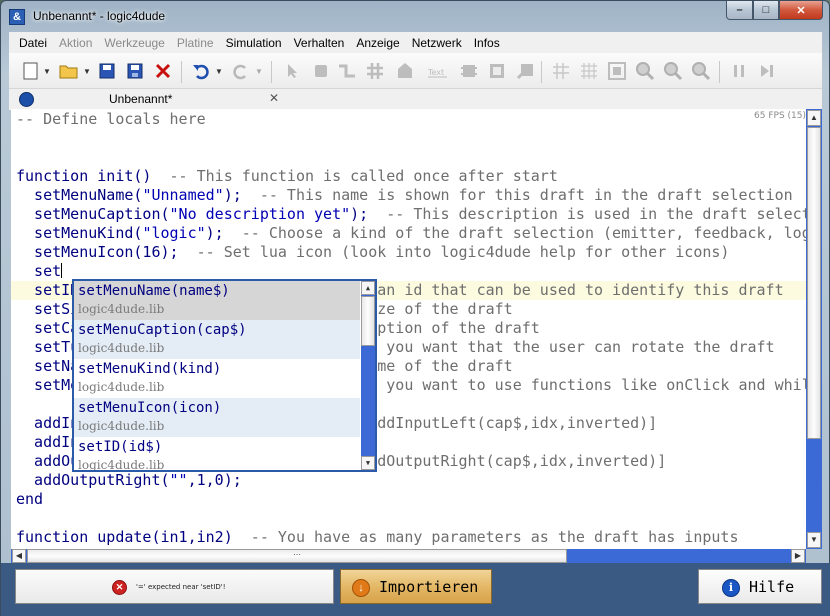 This screenshot has width=830, height=616. I want to click on open-folder-icon, so click(68, 72).